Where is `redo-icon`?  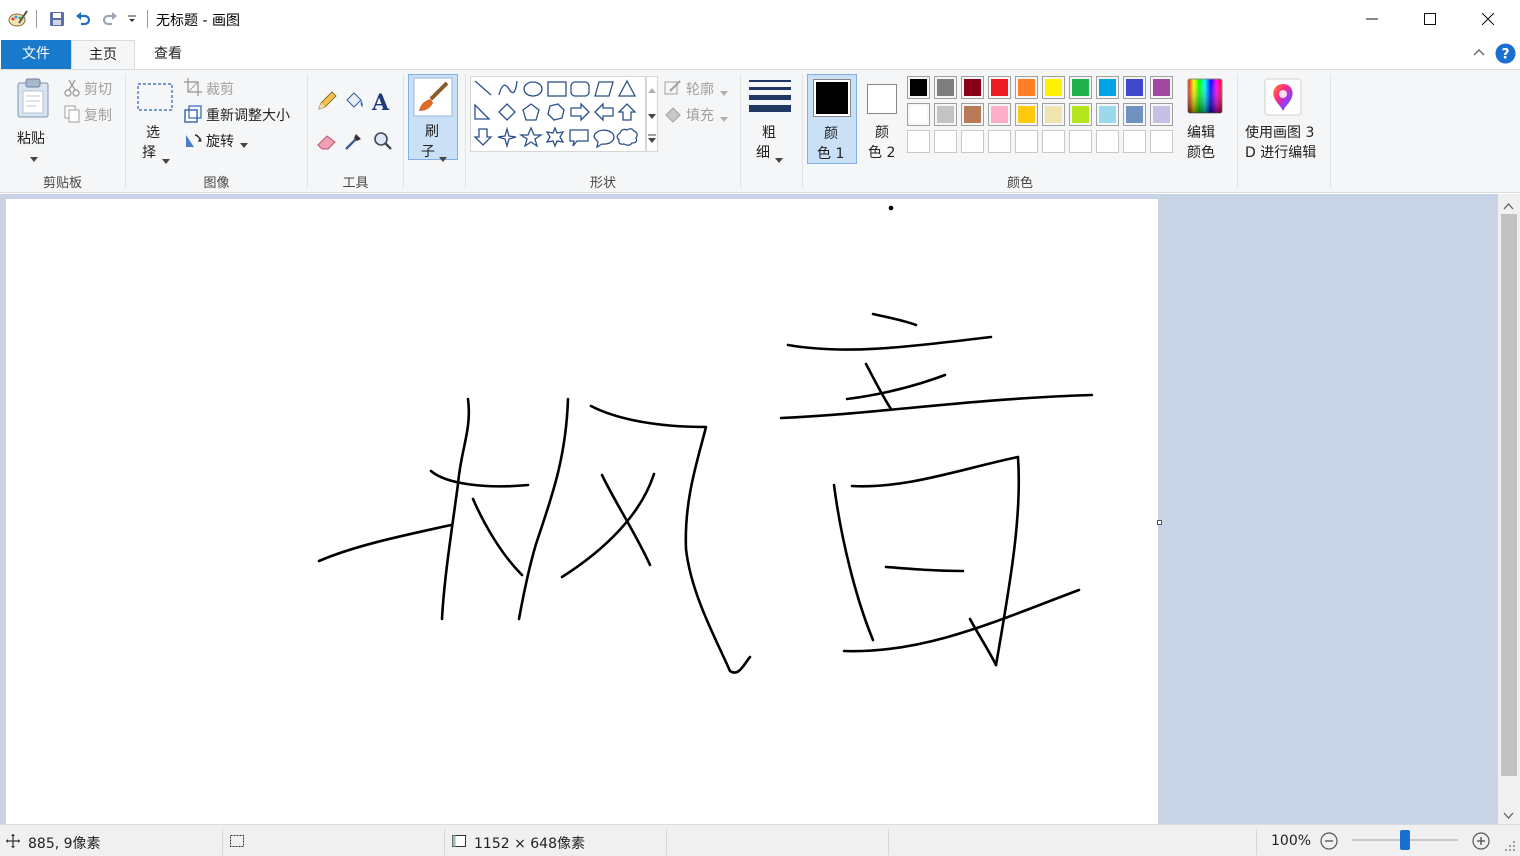 redo-icon is located at coordinates (110, 19).